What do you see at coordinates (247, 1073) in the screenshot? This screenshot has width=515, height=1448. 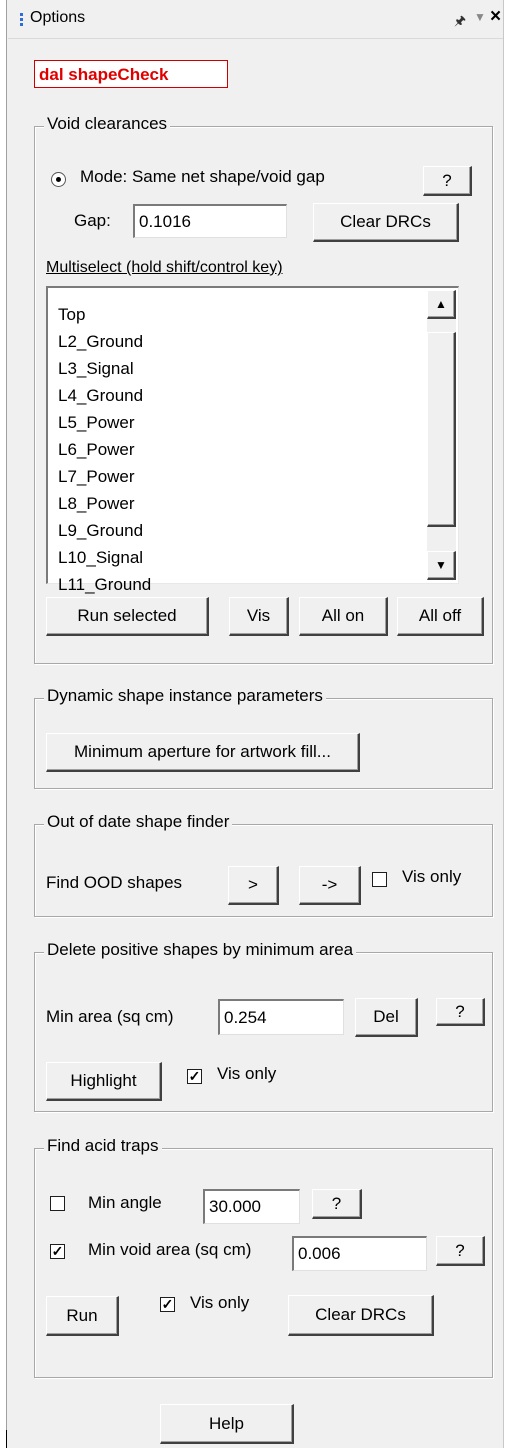 I see `delete-vis-only-label: Vis only` at bounding box center [247, 1073].